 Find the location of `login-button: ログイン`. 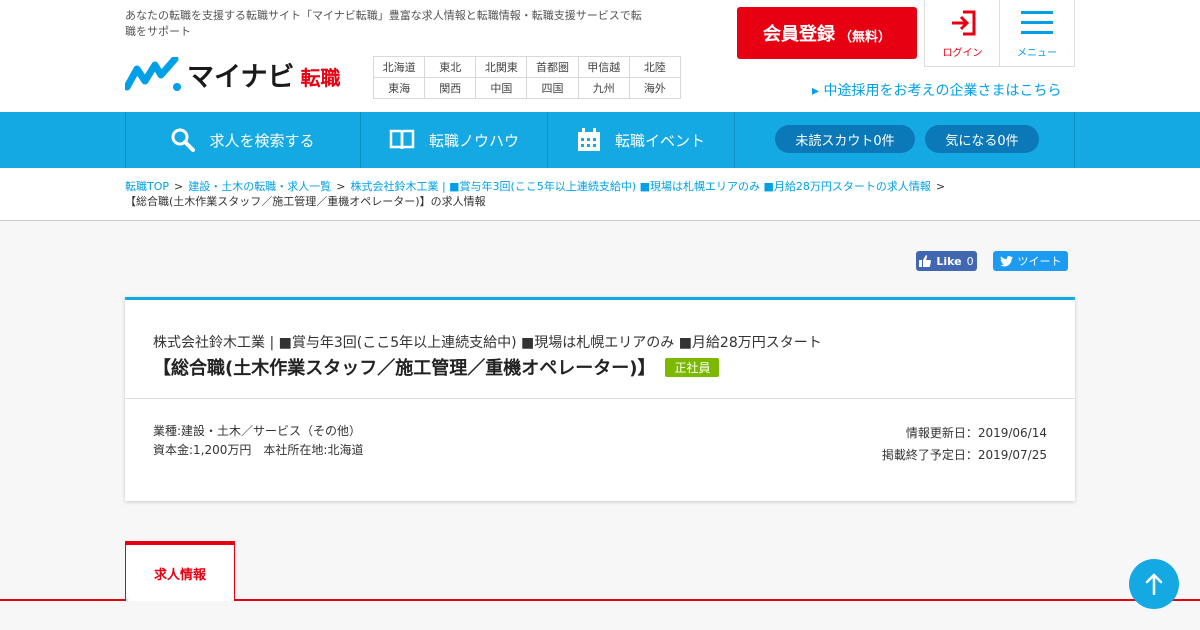

login-button: ログイン is located at coordinates (962, 33).